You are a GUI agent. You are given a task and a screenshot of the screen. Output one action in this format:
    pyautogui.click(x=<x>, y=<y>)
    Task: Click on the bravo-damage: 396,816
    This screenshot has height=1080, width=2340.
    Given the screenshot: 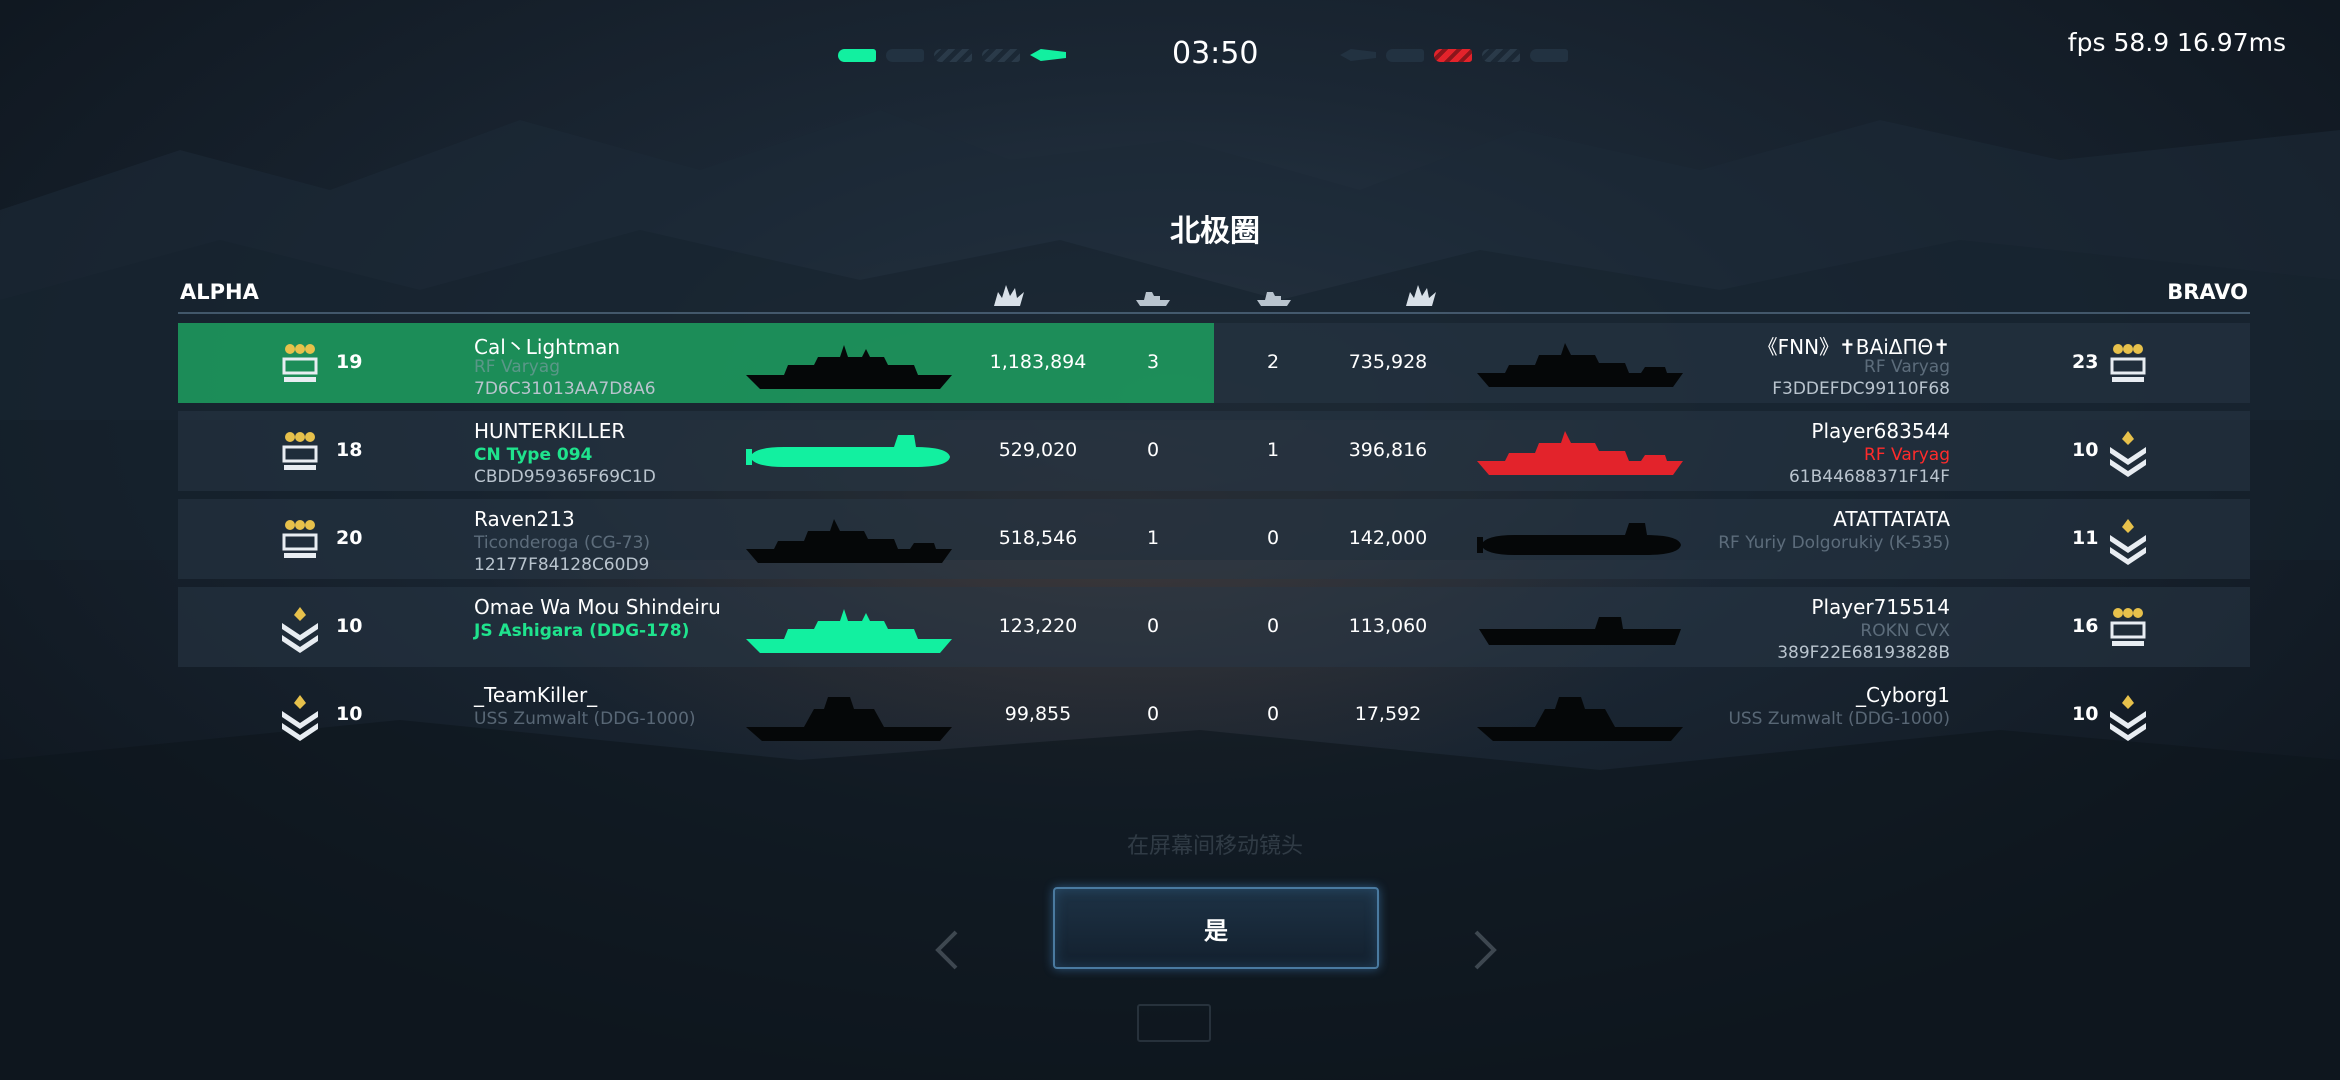 What is the action you would take?
    pyautogui.click(x=1388, y=450)
    